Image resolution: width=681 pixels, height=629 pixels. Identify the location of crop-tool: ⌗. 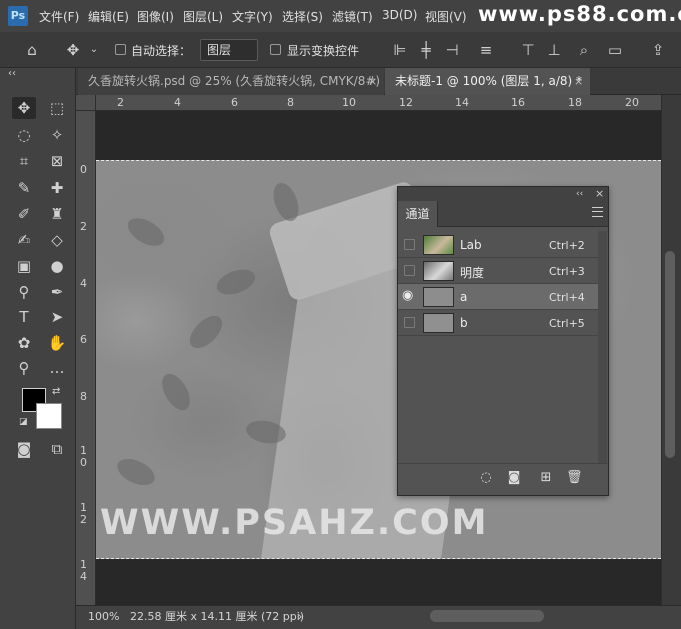
(24, 161).